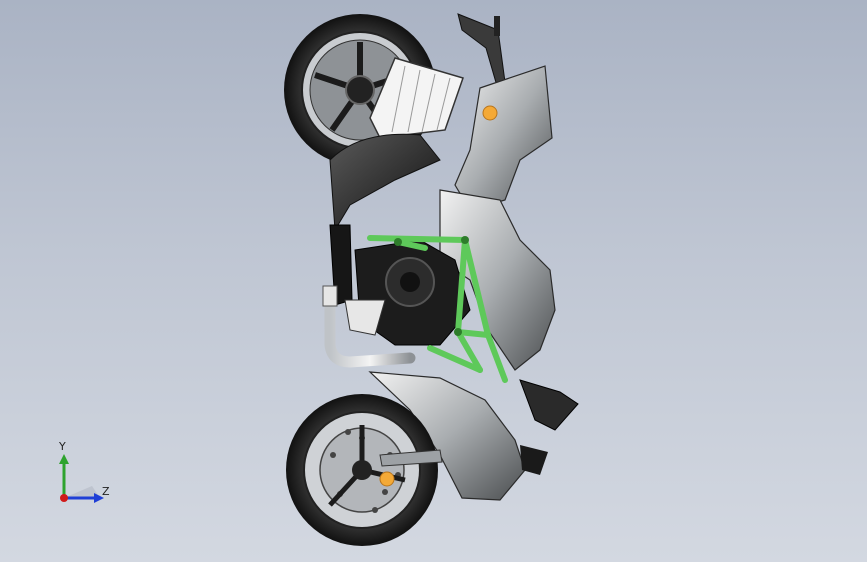 This screenshot has height=562, width=867. What do you see at coordinates (385, 182) in the screenshot?
I see `rear-fender` at bounding box center [385, 182].